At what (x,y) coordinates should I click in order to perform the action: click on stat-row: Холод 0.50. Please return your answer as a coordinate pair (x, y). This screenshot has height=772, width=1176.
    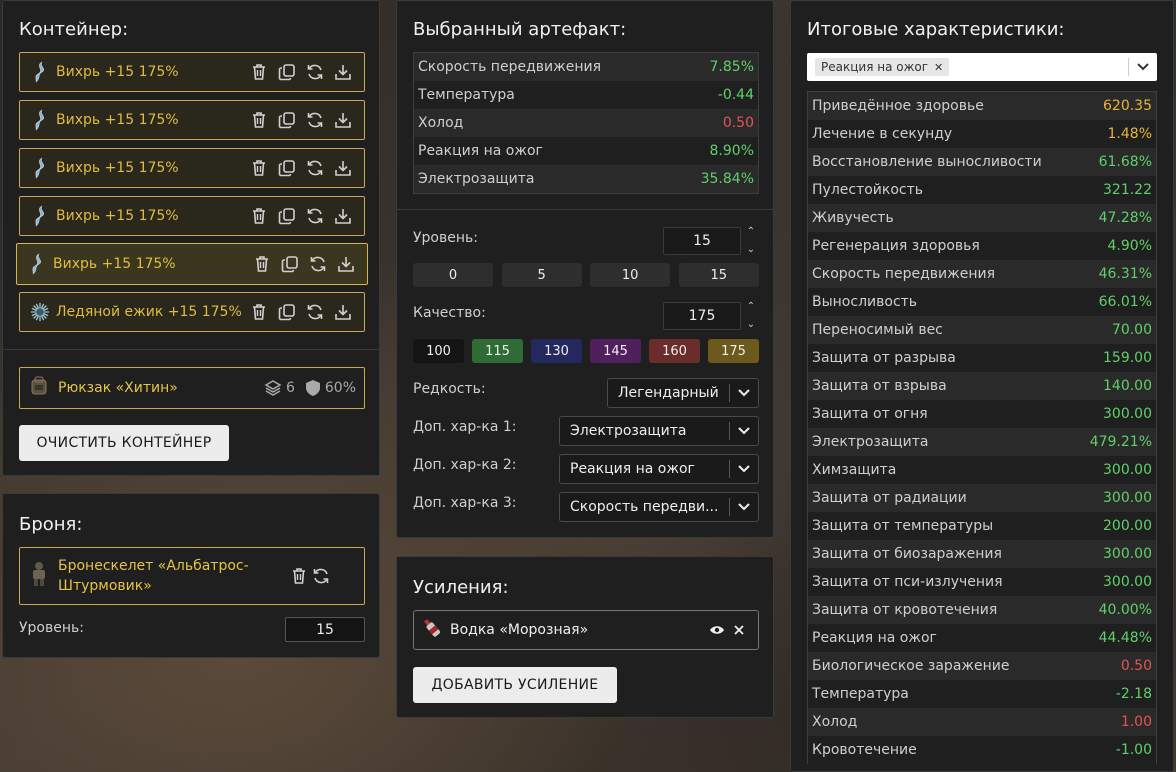
    Looking at the image, I should click on (586, 123).